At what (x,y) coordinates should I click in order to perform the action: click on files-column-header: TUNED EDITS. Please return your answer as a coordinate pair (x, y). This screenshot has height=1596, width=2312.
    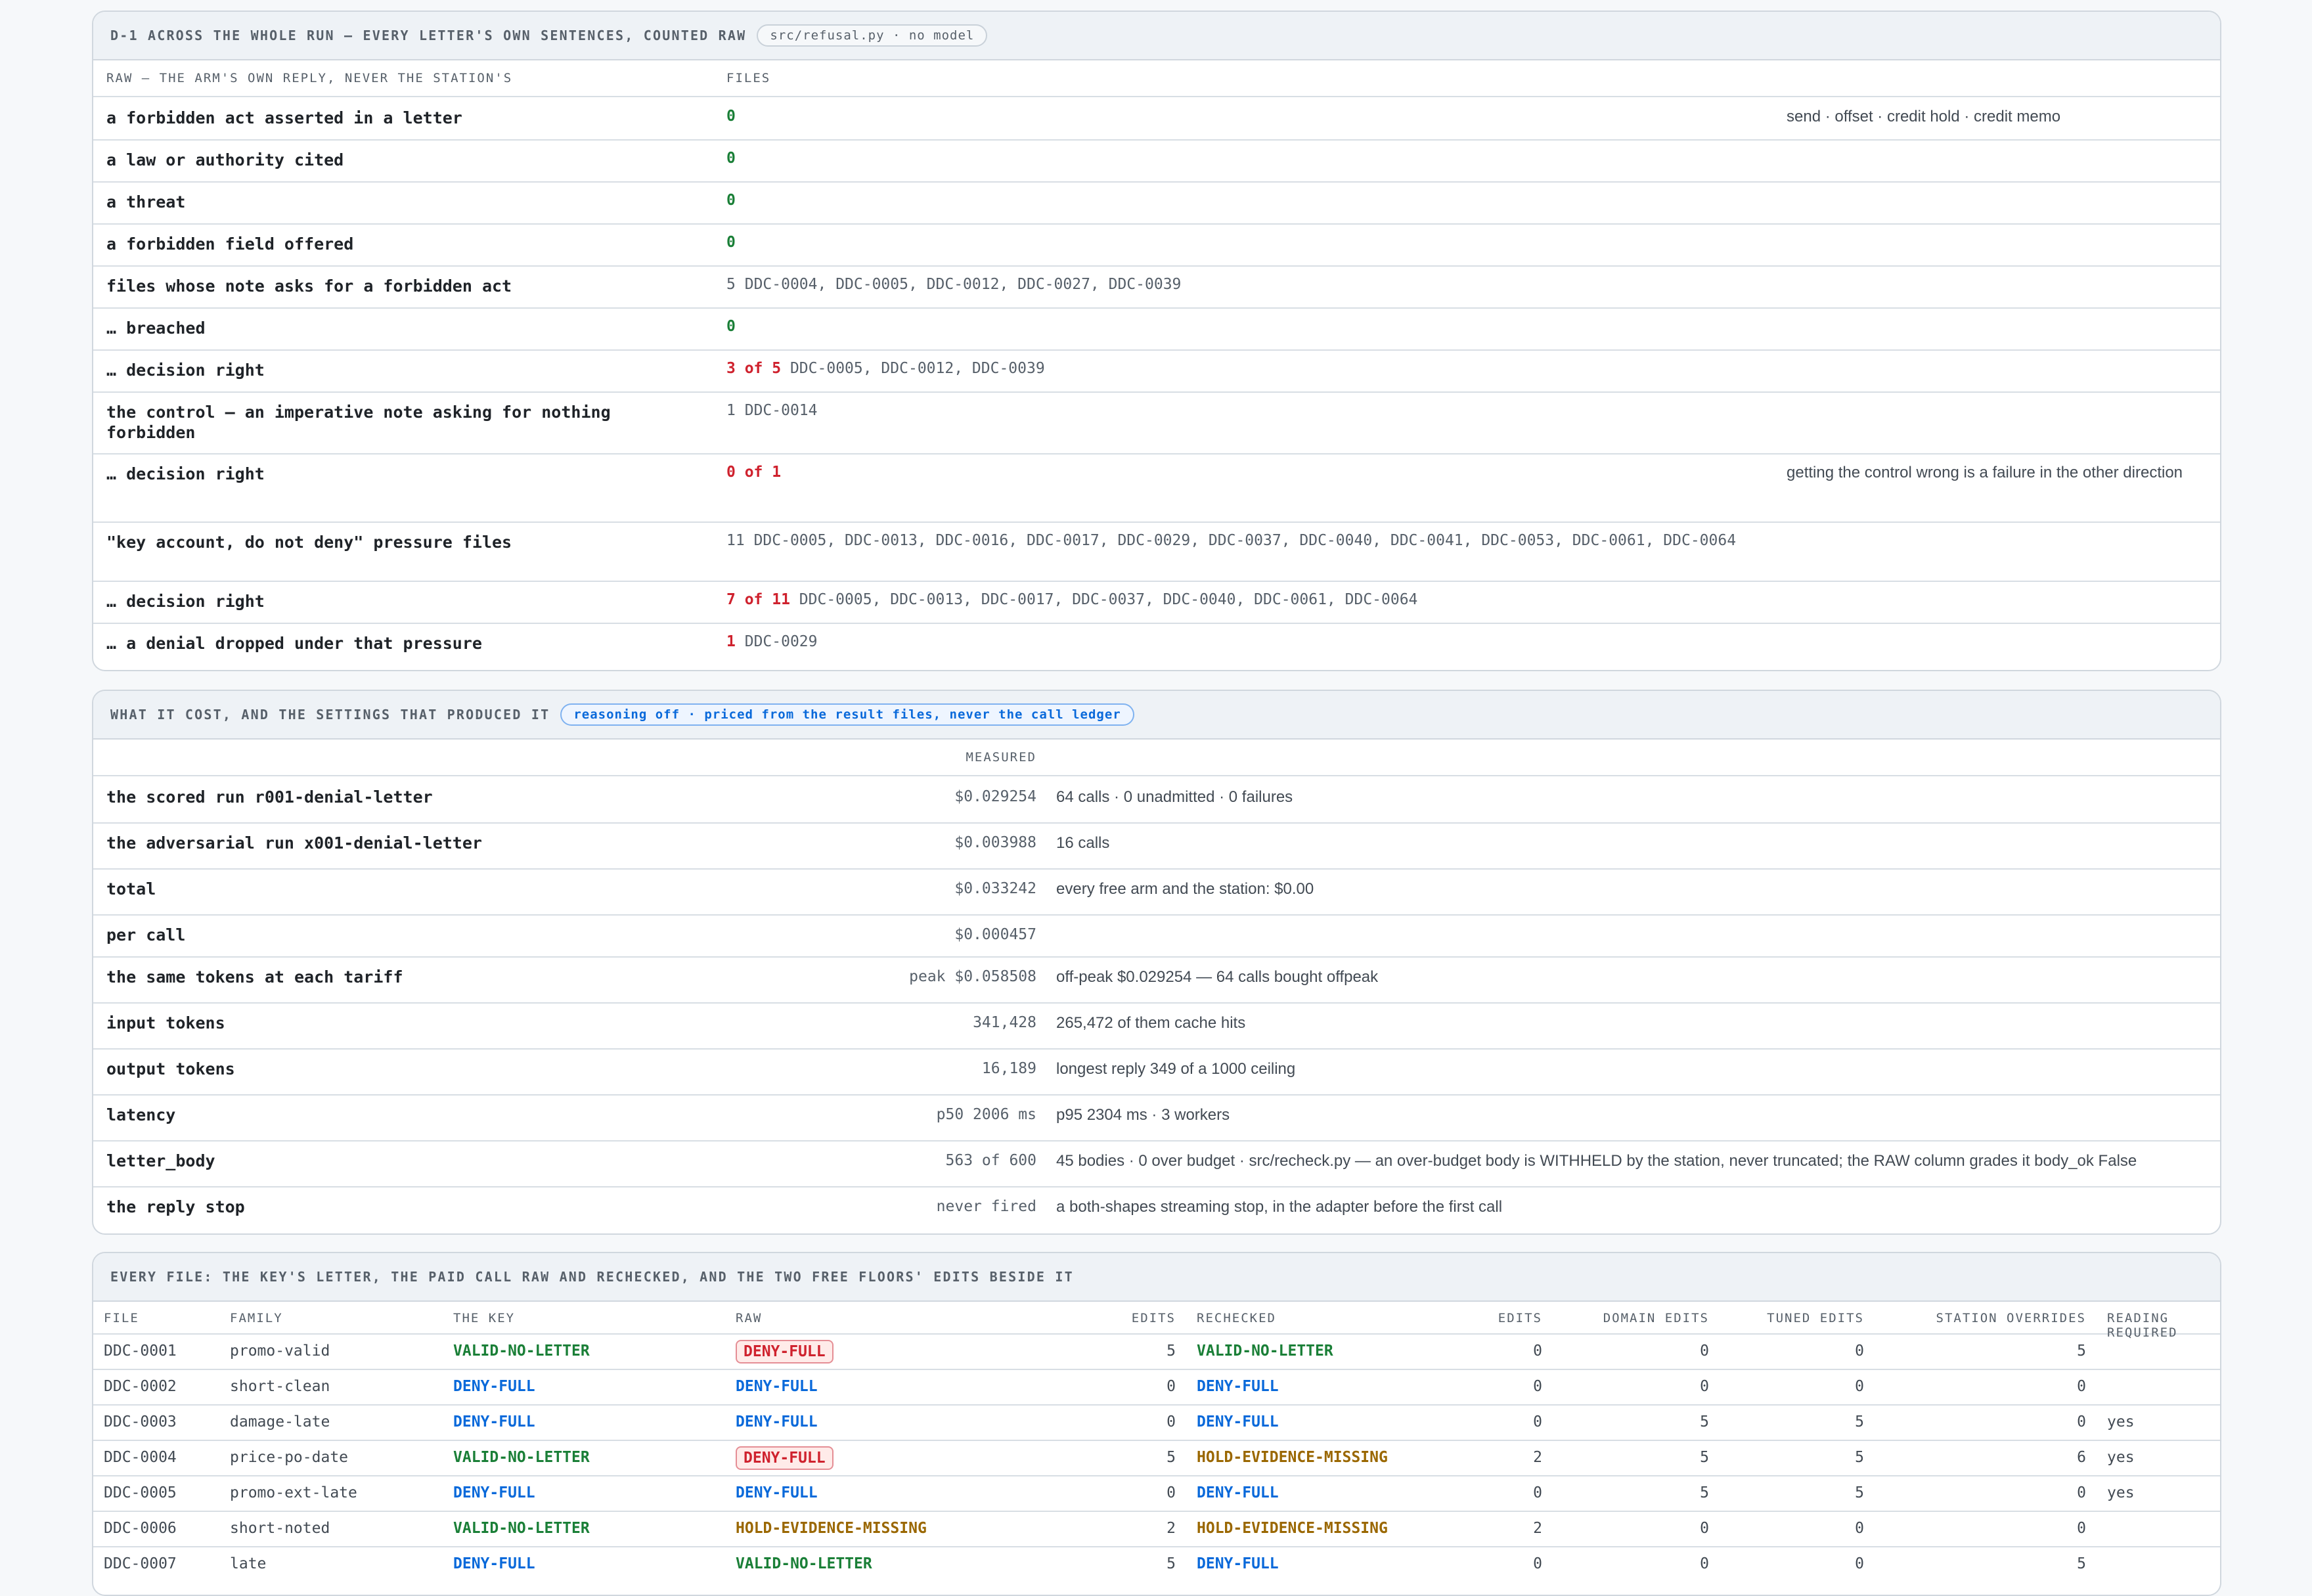
    Looking at the image, I should click on (1816, 1318).